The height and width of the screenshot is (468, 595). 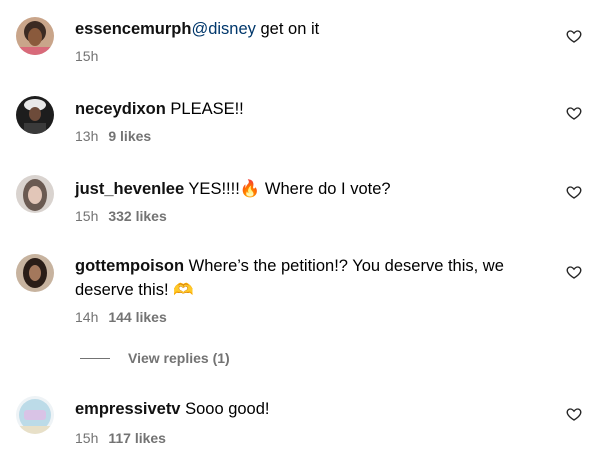 I want to click on comment-username: essencemurph, so click(x=133, y=29).